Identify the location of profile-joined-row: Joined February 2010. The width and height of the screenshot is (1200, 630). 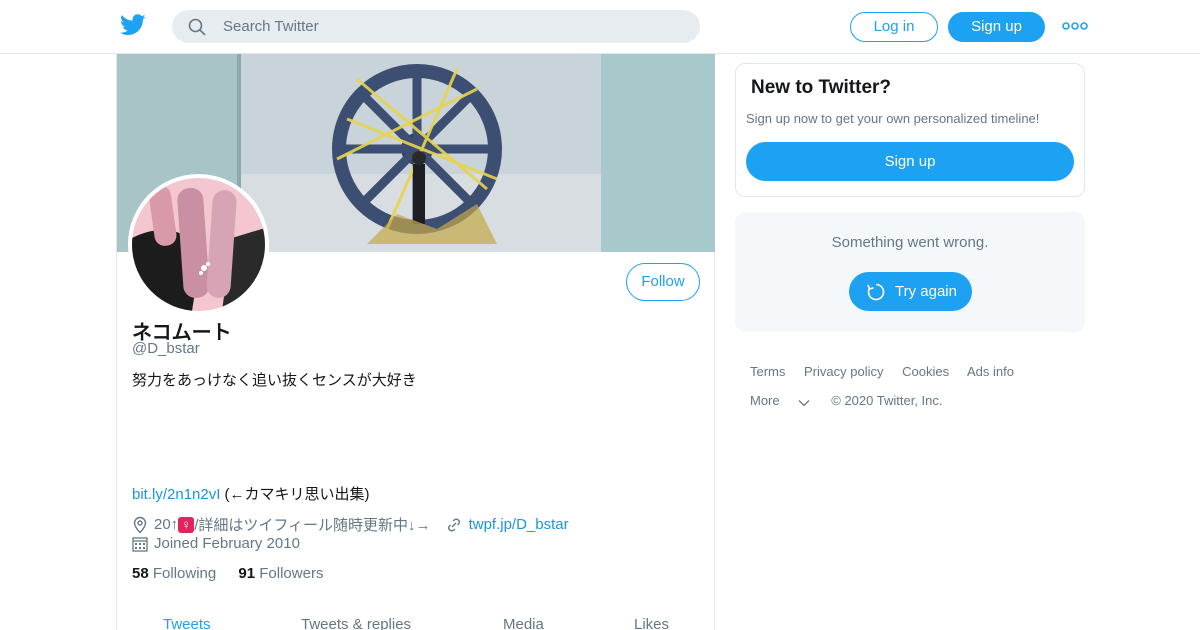
(216, 543).